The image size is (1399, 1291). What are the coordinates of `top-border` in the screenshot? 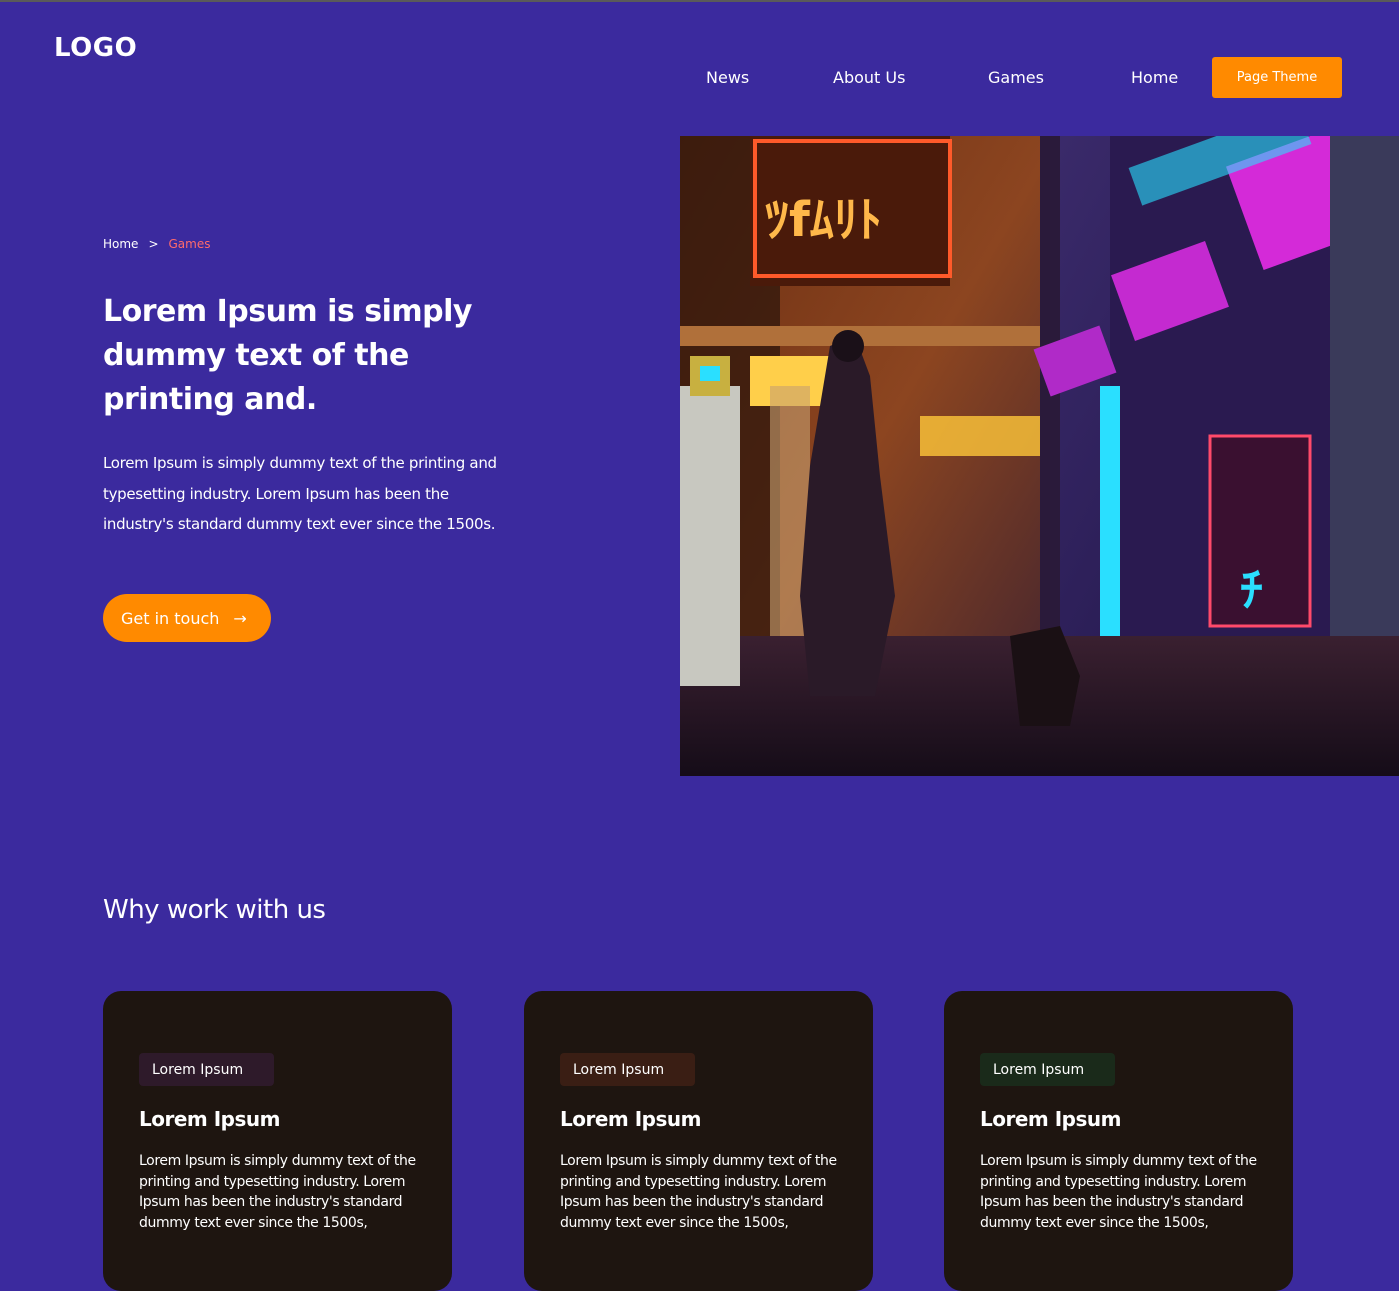 It's located at (699, 1).